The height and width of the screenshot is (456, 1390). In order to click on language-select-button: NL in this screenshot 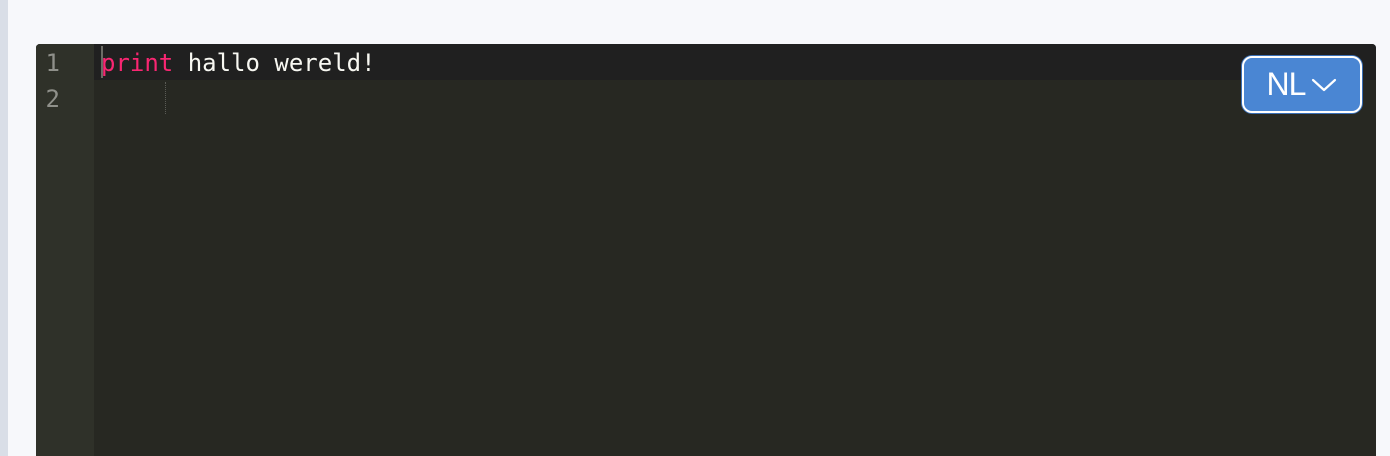, I will do `click(1302, 84)`.